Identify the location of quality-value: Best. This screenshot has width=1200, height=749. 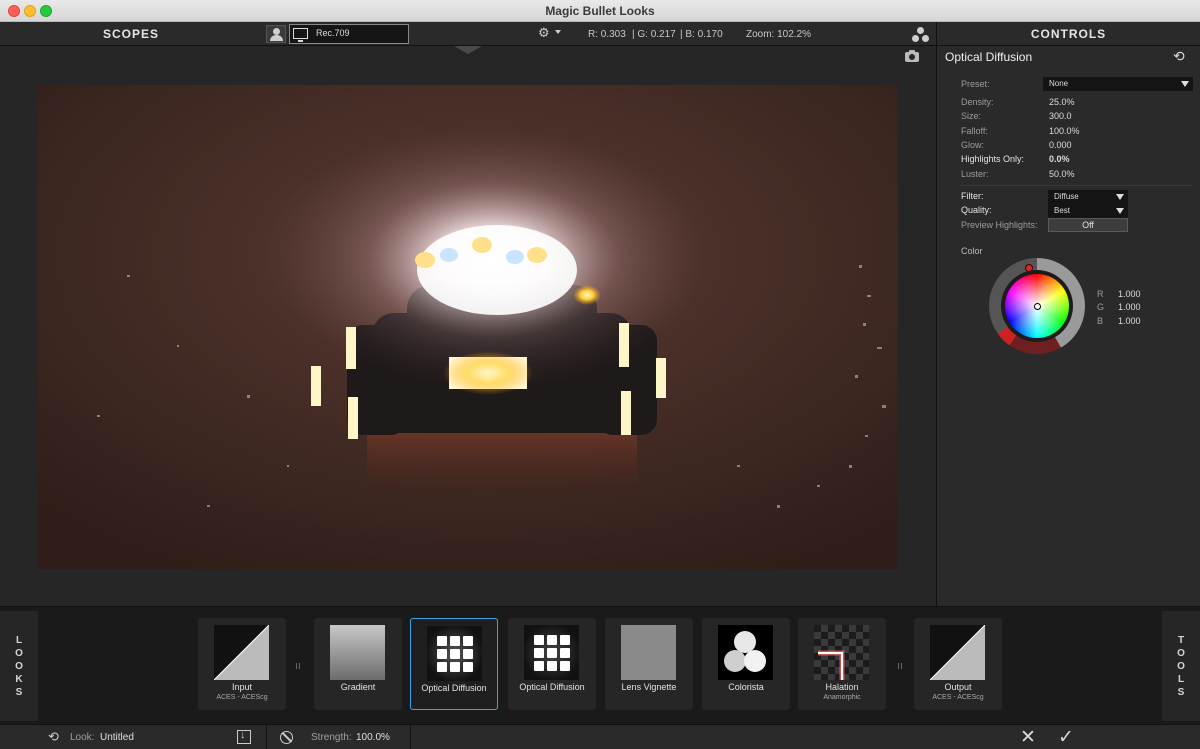
(1062, 210).